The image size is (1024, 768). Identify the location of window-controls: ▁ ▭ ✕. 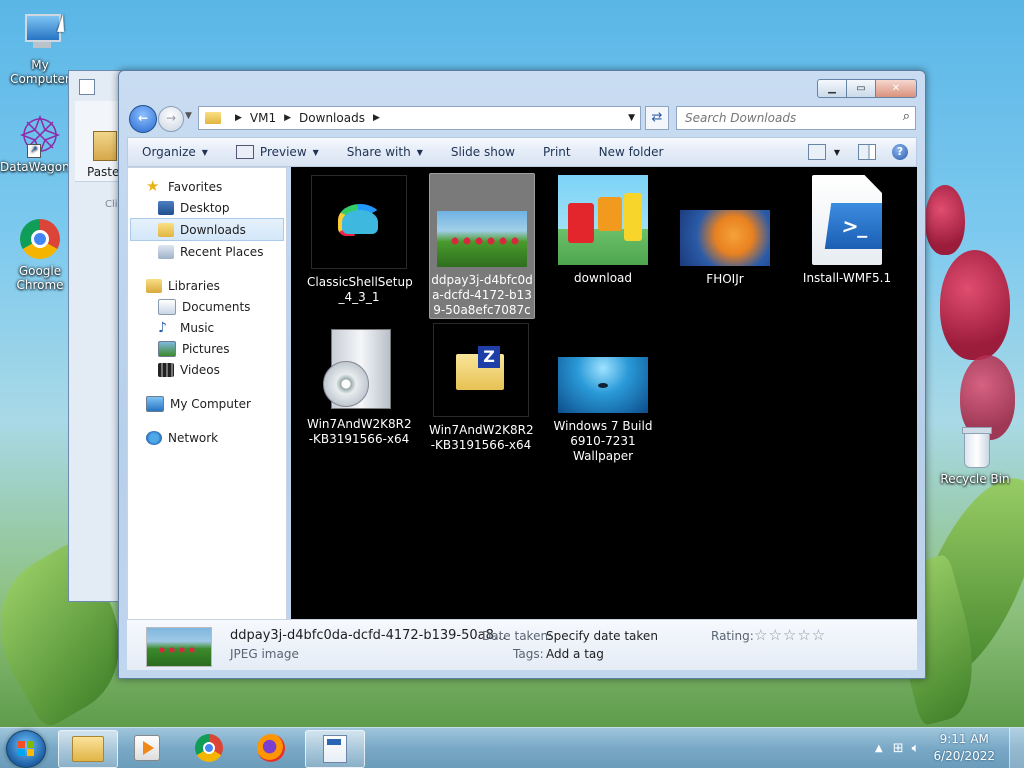
(867, 88).